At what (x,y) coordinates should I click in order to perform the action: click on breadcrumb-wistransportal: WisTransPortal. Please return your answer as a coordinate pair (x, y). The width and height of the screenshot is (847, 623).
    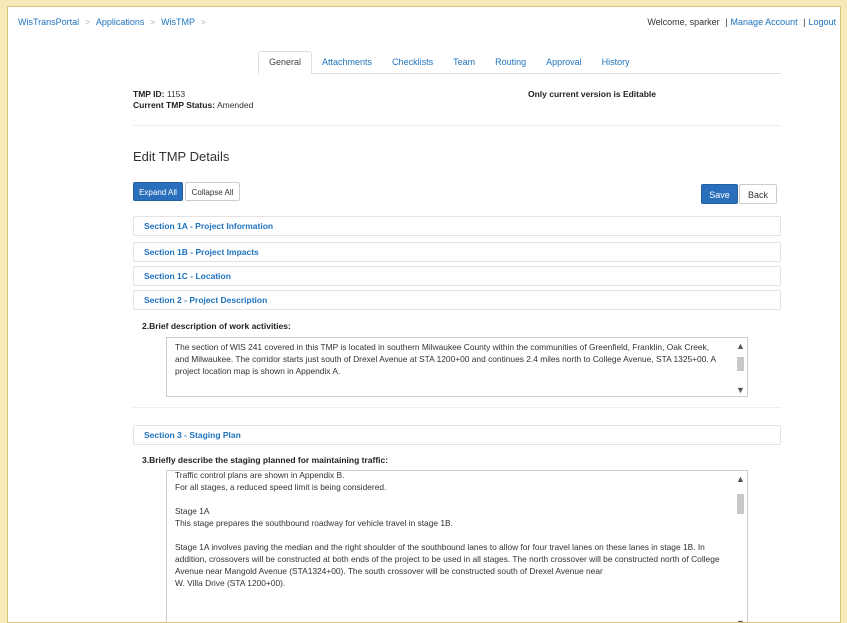
    Looking at the image, I should click on (48, 22).